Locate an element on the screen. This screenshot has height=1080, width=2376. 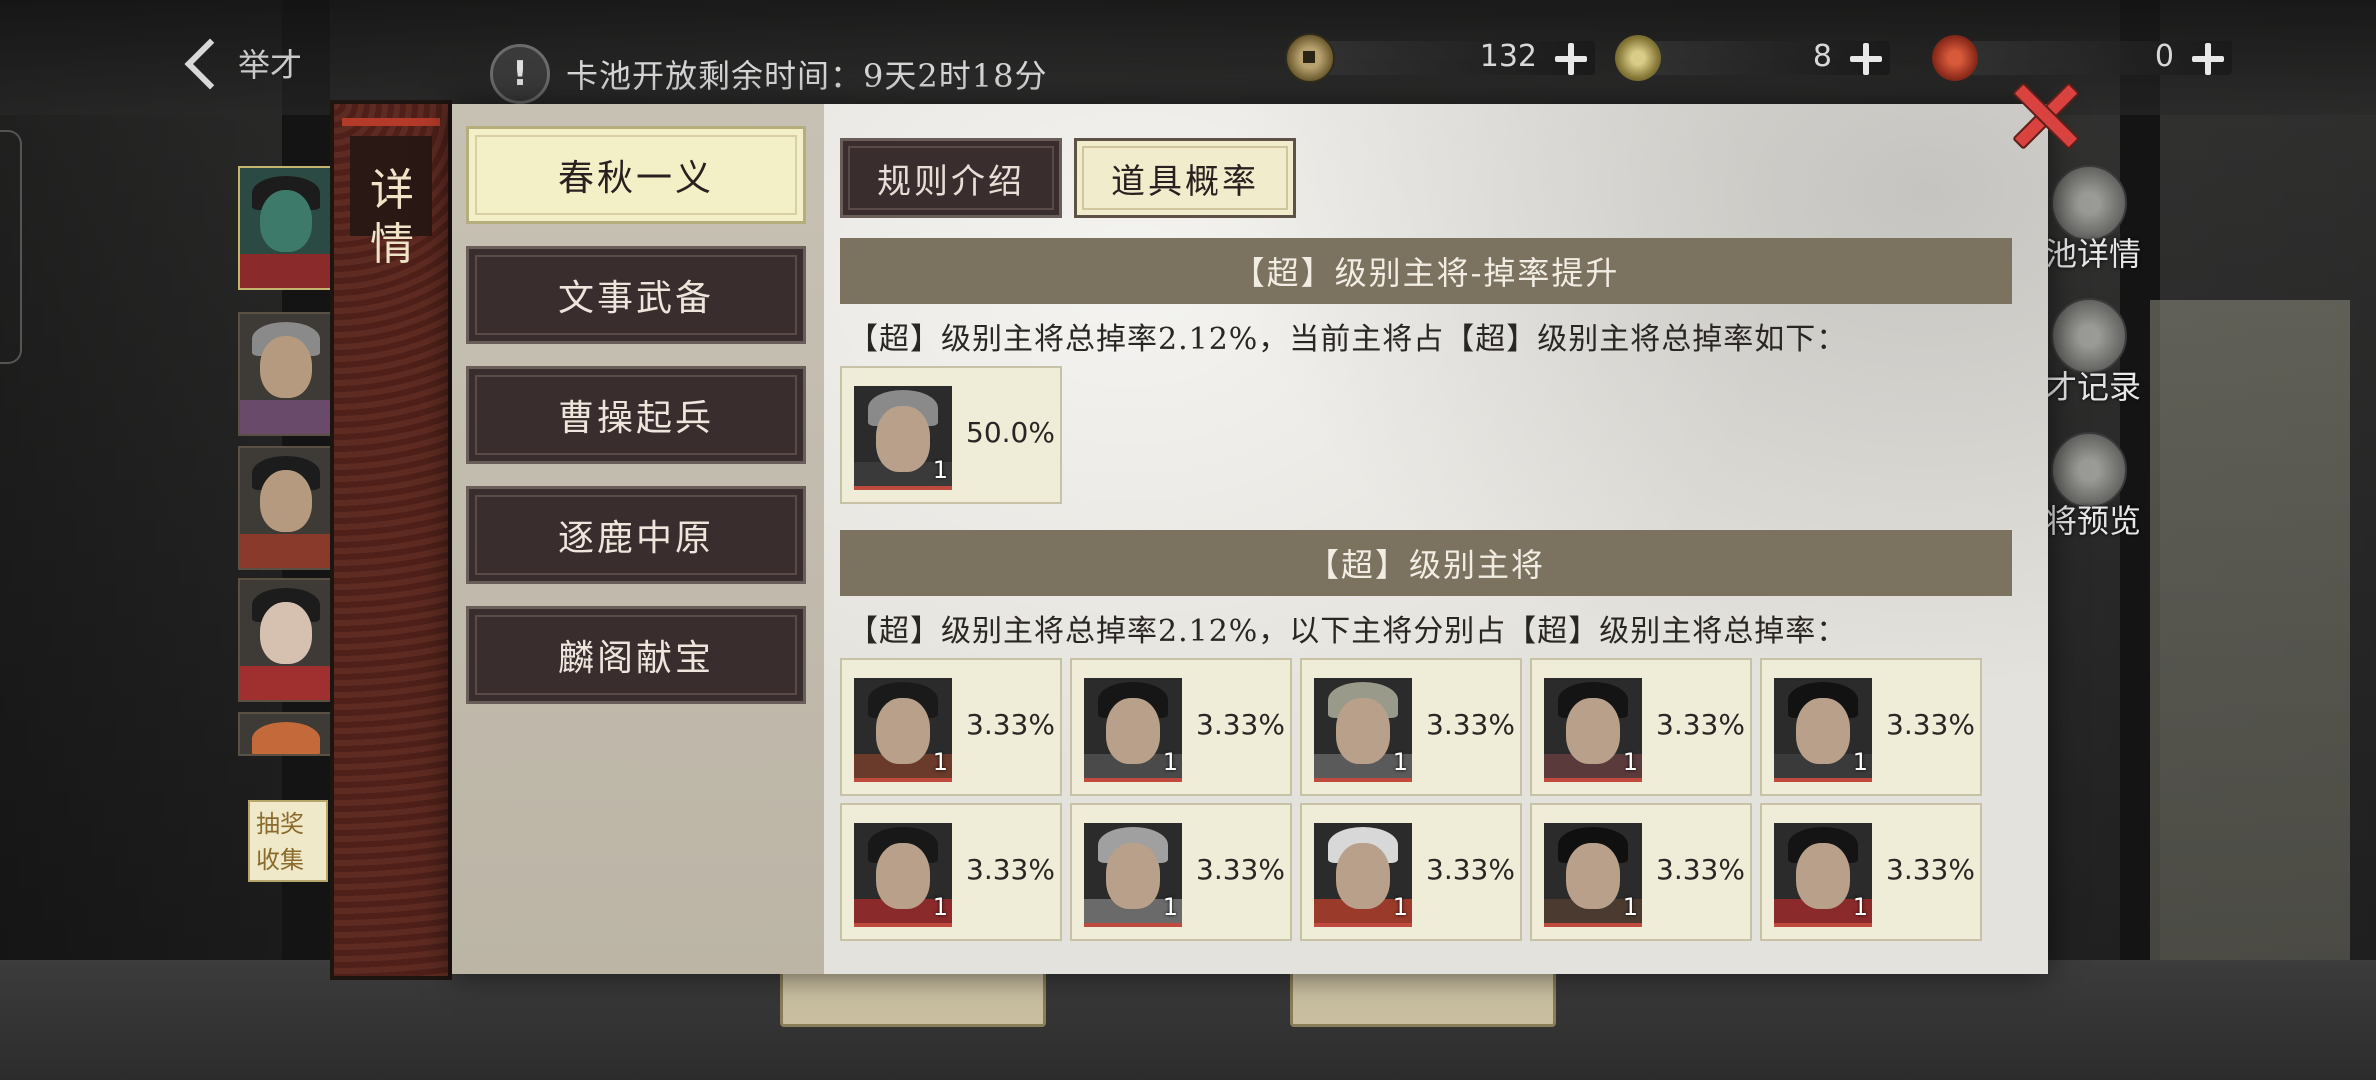
category-label: 春秋一义 is located at coordinates (635, 178).